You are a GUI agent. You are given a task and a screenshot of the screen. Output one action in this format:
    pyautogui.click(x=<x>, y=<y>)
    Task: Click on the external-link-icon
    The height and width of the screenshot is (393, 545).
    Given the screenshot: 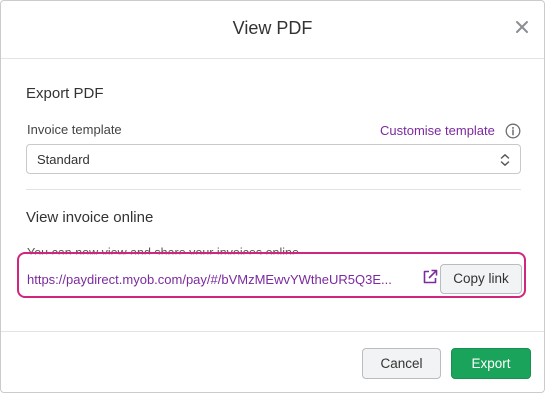 What is the action you would take?
    pyautogui.click(x=430, y=277)
    